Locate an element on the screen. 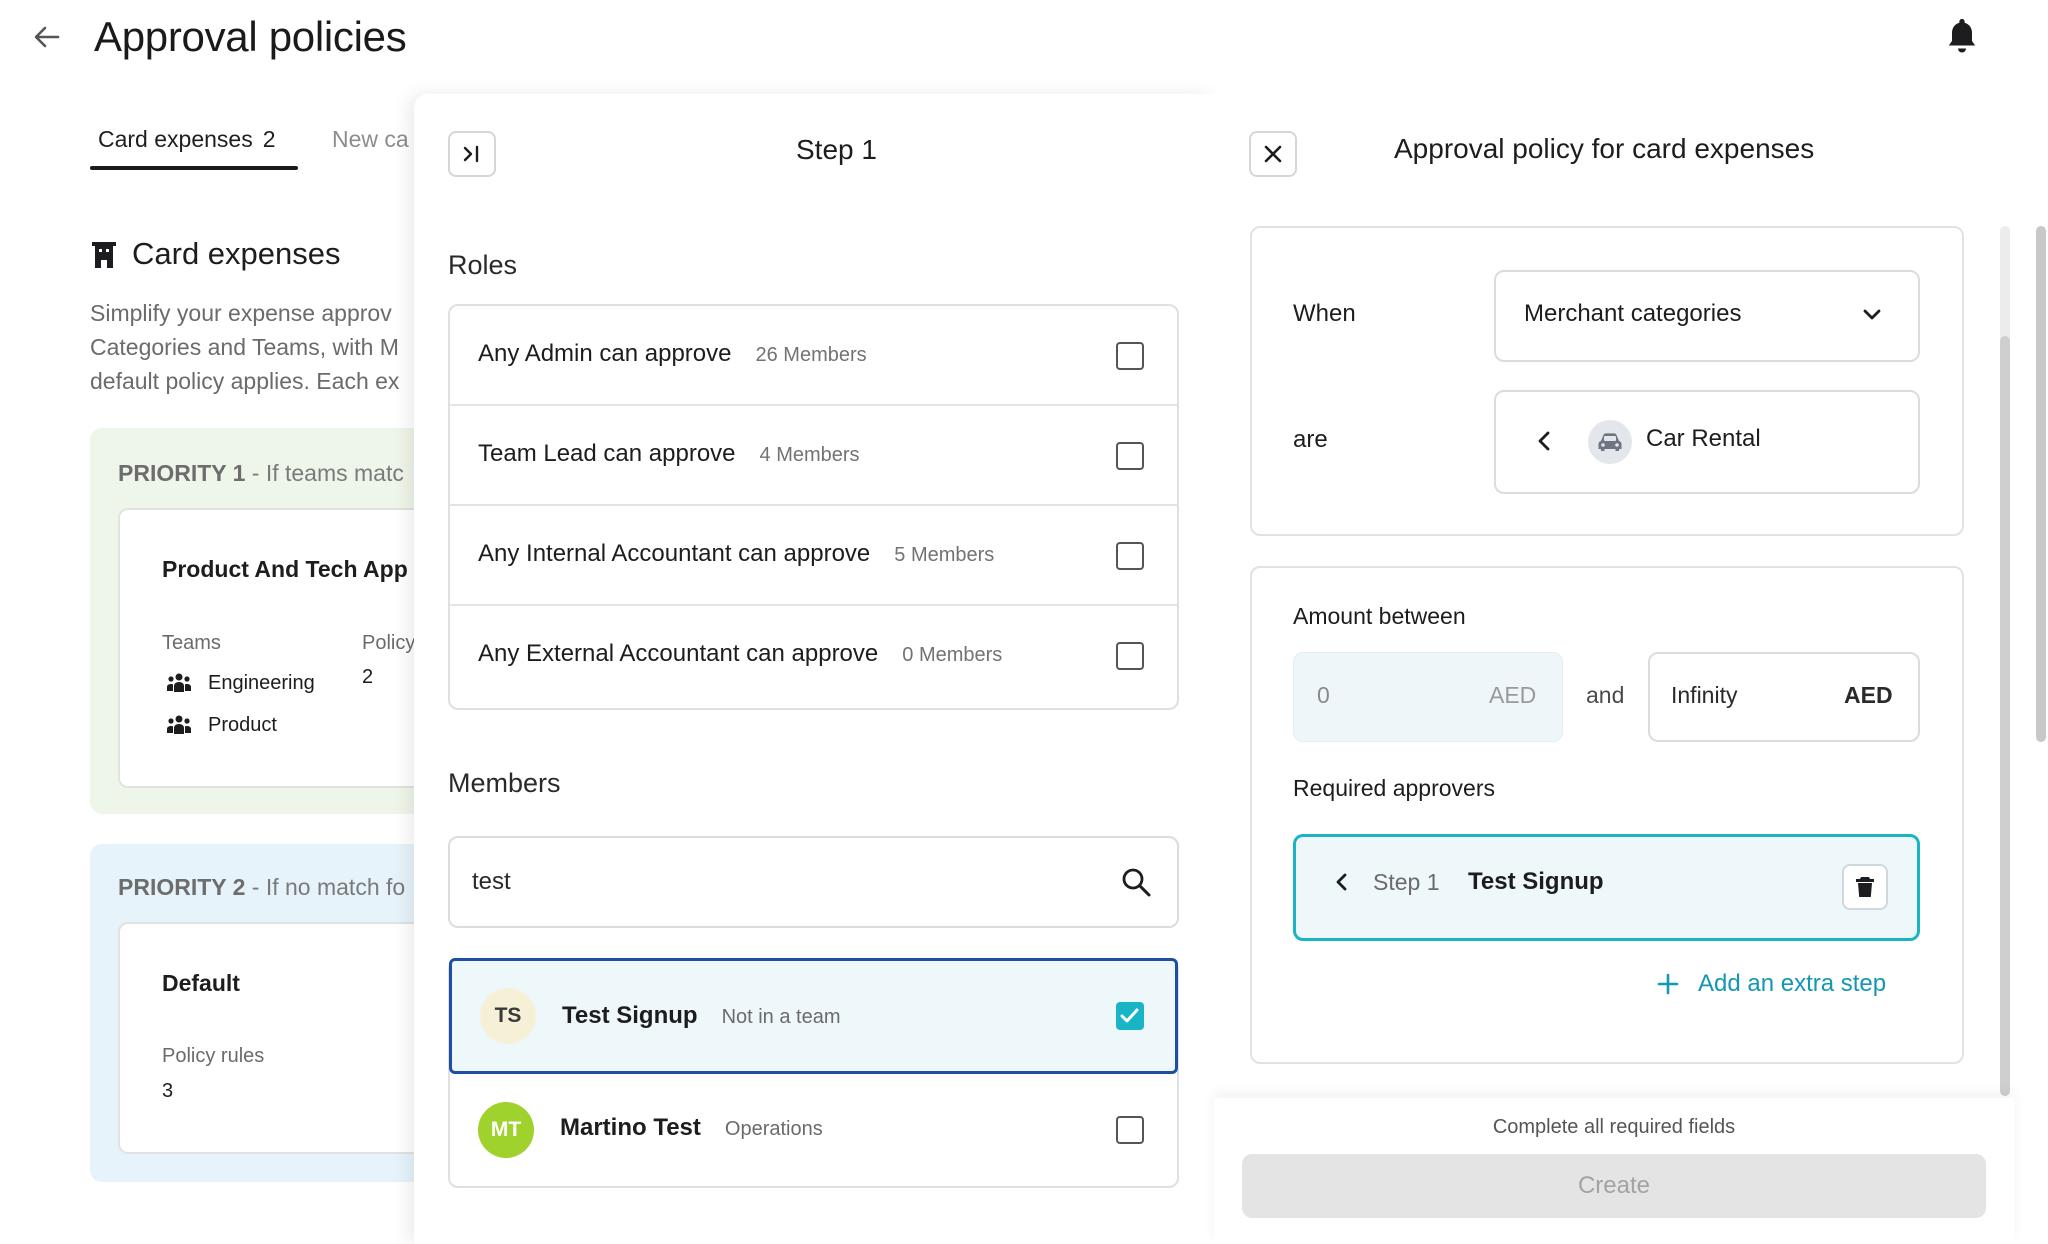 This screenshot has height=1244, width=2048. priority-2-label-rest: - If no match fo is located at coordinates (325, 887).